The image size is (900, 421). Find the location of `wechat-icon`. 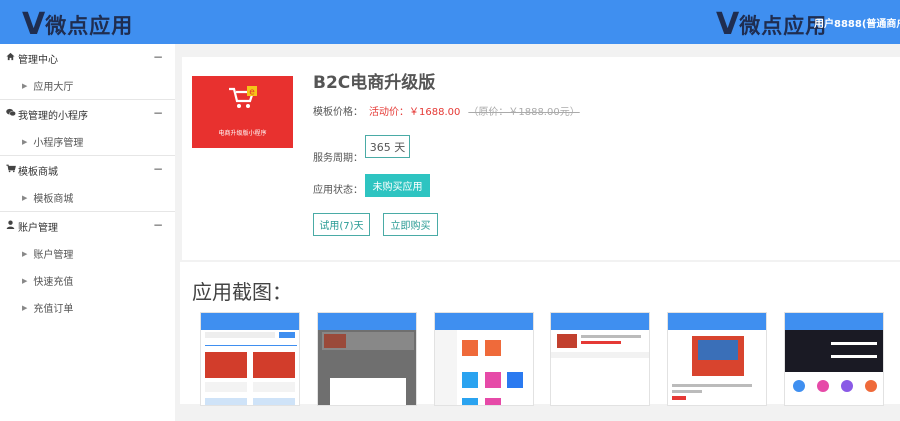

wechat-icon is located at coordinates (12, 114).